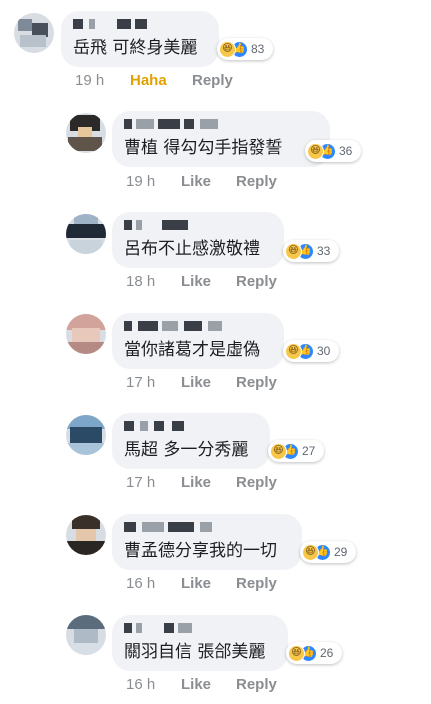 The height and width of the screenshot is (704, 431). I want to click on comment-bubble: 馬超 多一分秀麗, so click(191, 441).